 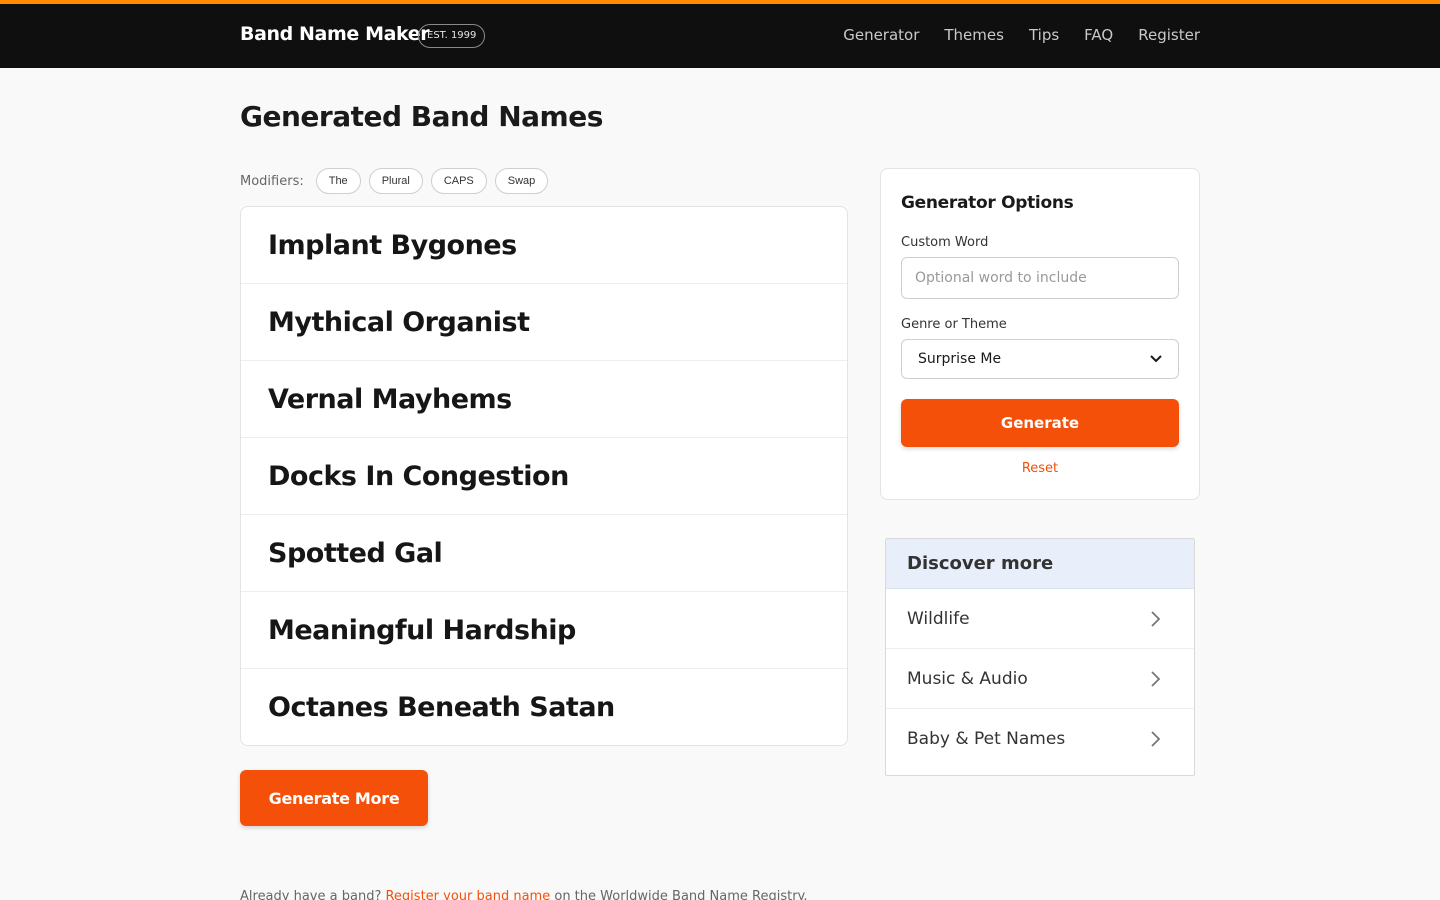 What do you see at coordinates (1156, 359) in the screenshot?
I see `chevron-down-icon` at bounding box center [1156, 359].